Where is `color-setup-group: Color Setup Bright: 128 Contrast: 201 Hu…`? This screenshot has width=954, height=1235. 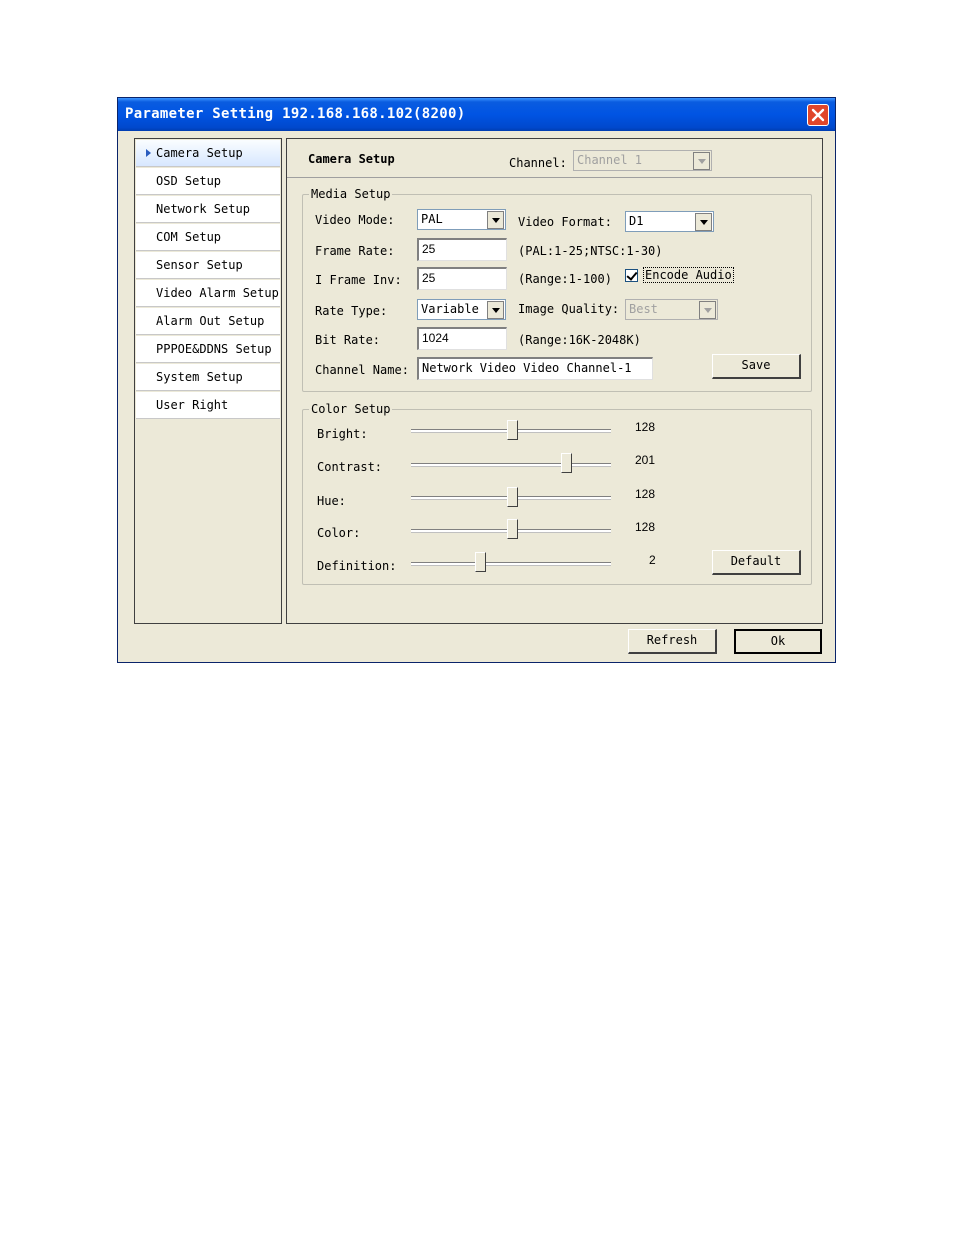 color-setup-group: Color Setup Bright: 128 Contrast: 201 Hu… is located at coordinates (557, 493).